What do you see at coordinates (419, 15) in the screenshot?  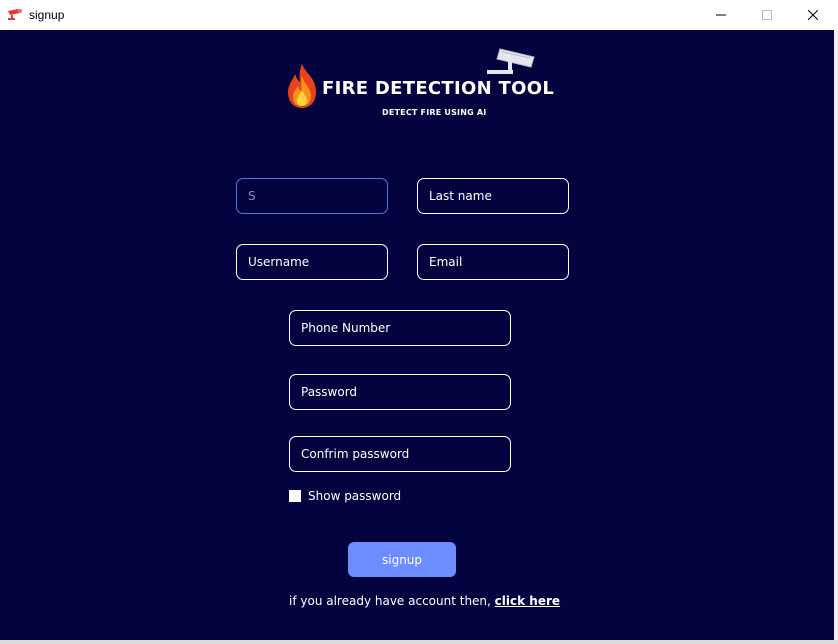 I see `window-titlebar: signup` at bounding box center [419, 15].